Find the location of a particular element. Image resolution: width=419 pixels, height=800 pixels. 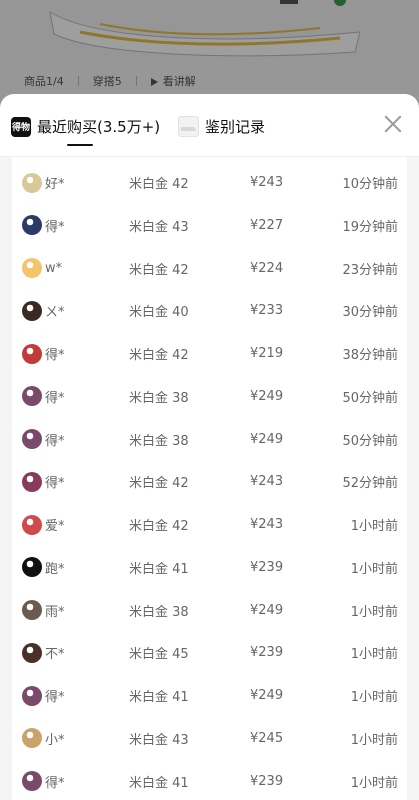

purchase-row: 雨* 米白金 38 ¥249 1小时前 is located at coordinates (209, 610).